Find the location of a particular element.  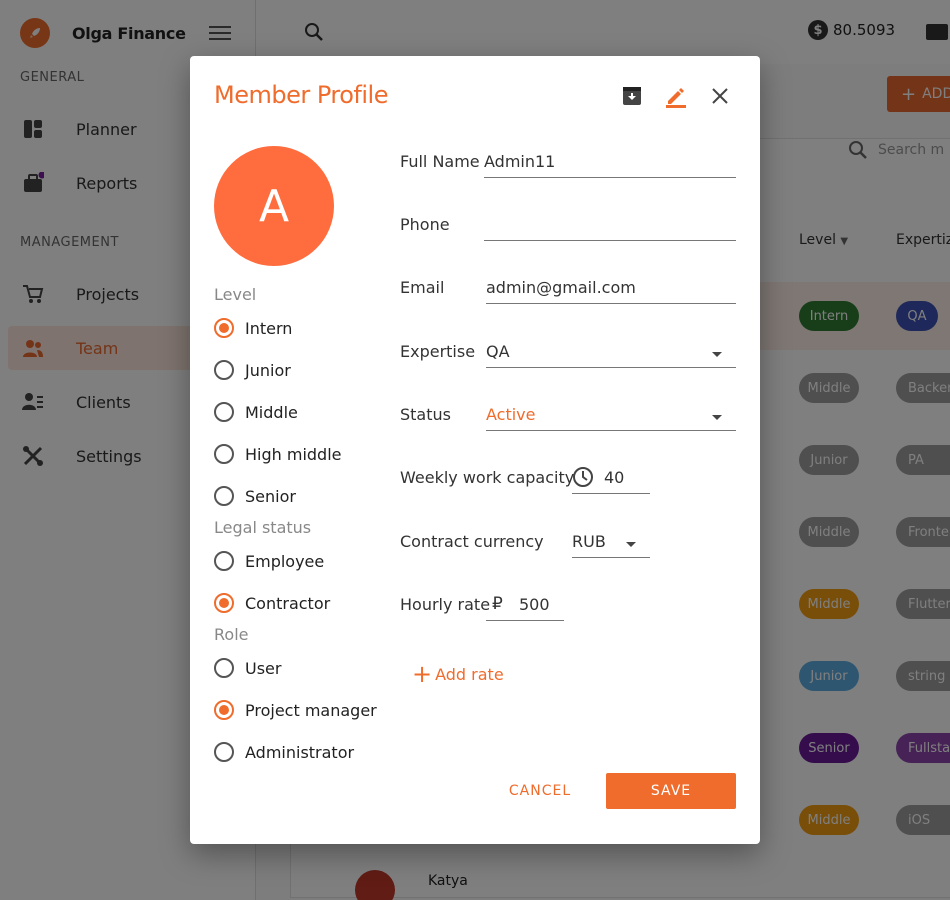

weekly-capacity-field: 40 is located at coordinates (611, 480).